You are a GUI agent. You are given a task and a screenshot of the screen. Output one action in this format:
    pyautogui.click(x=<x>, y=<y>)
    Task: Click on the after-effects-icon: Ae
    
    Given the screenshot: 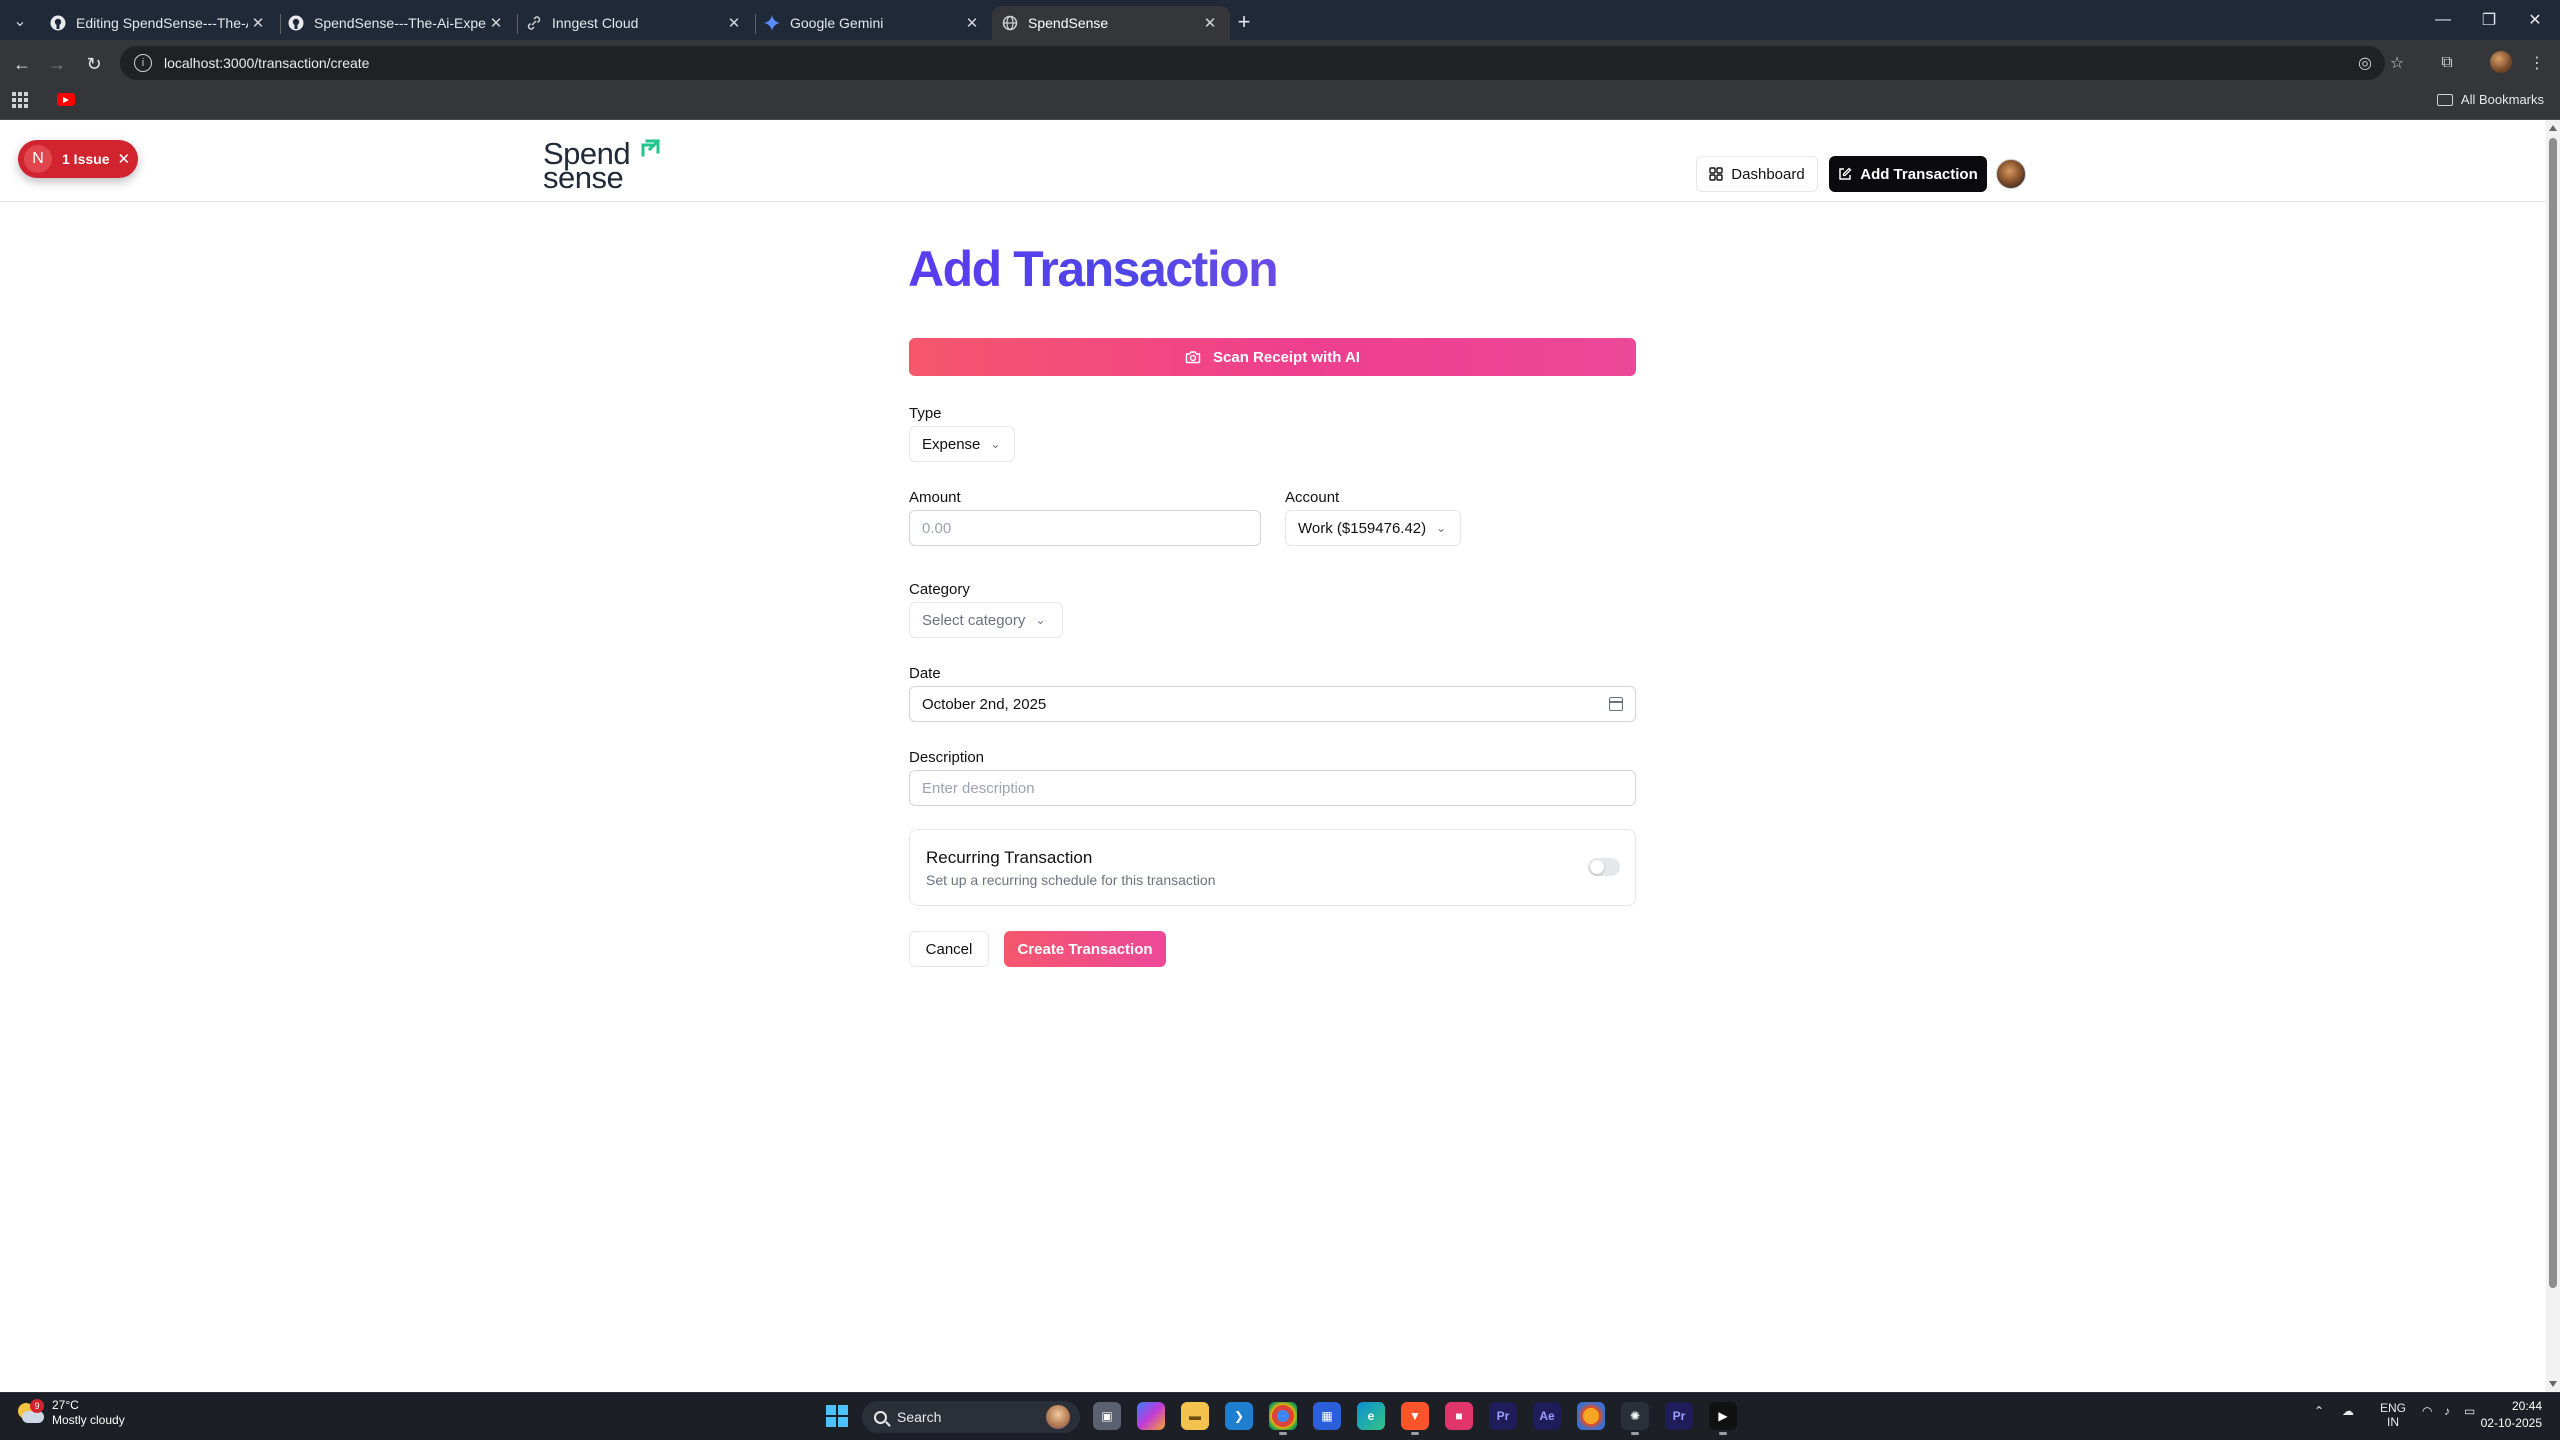 What is the action you would take?
    pyautogui.click(x=1547, y=1416)
    